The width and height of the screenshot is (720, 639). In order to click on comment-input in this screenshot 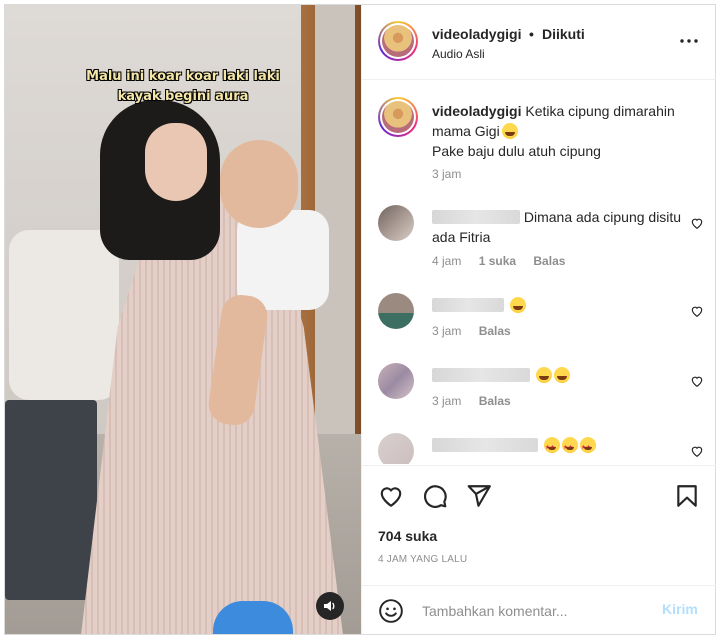, I will do `click(537, 611)`.